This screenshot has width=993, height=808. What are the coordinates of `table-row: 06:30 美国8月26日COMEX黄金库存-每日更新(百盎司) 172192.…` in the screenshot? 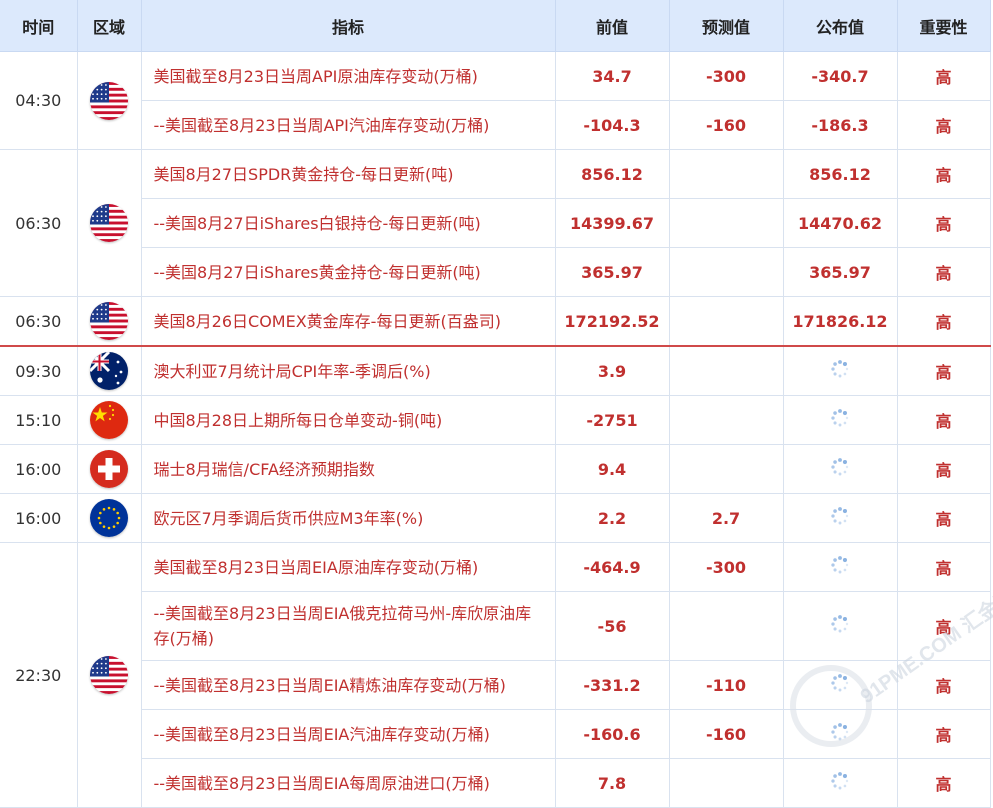 It's located at (495, 321).